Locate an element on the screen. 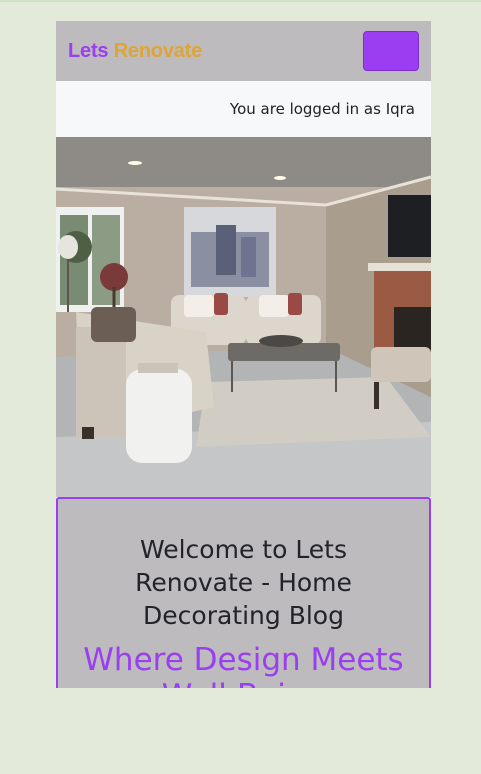 The height and width of the screenshot is (774, 481). login-status-bar: You are logged in as Iqra is located at coordinates (243, 109).